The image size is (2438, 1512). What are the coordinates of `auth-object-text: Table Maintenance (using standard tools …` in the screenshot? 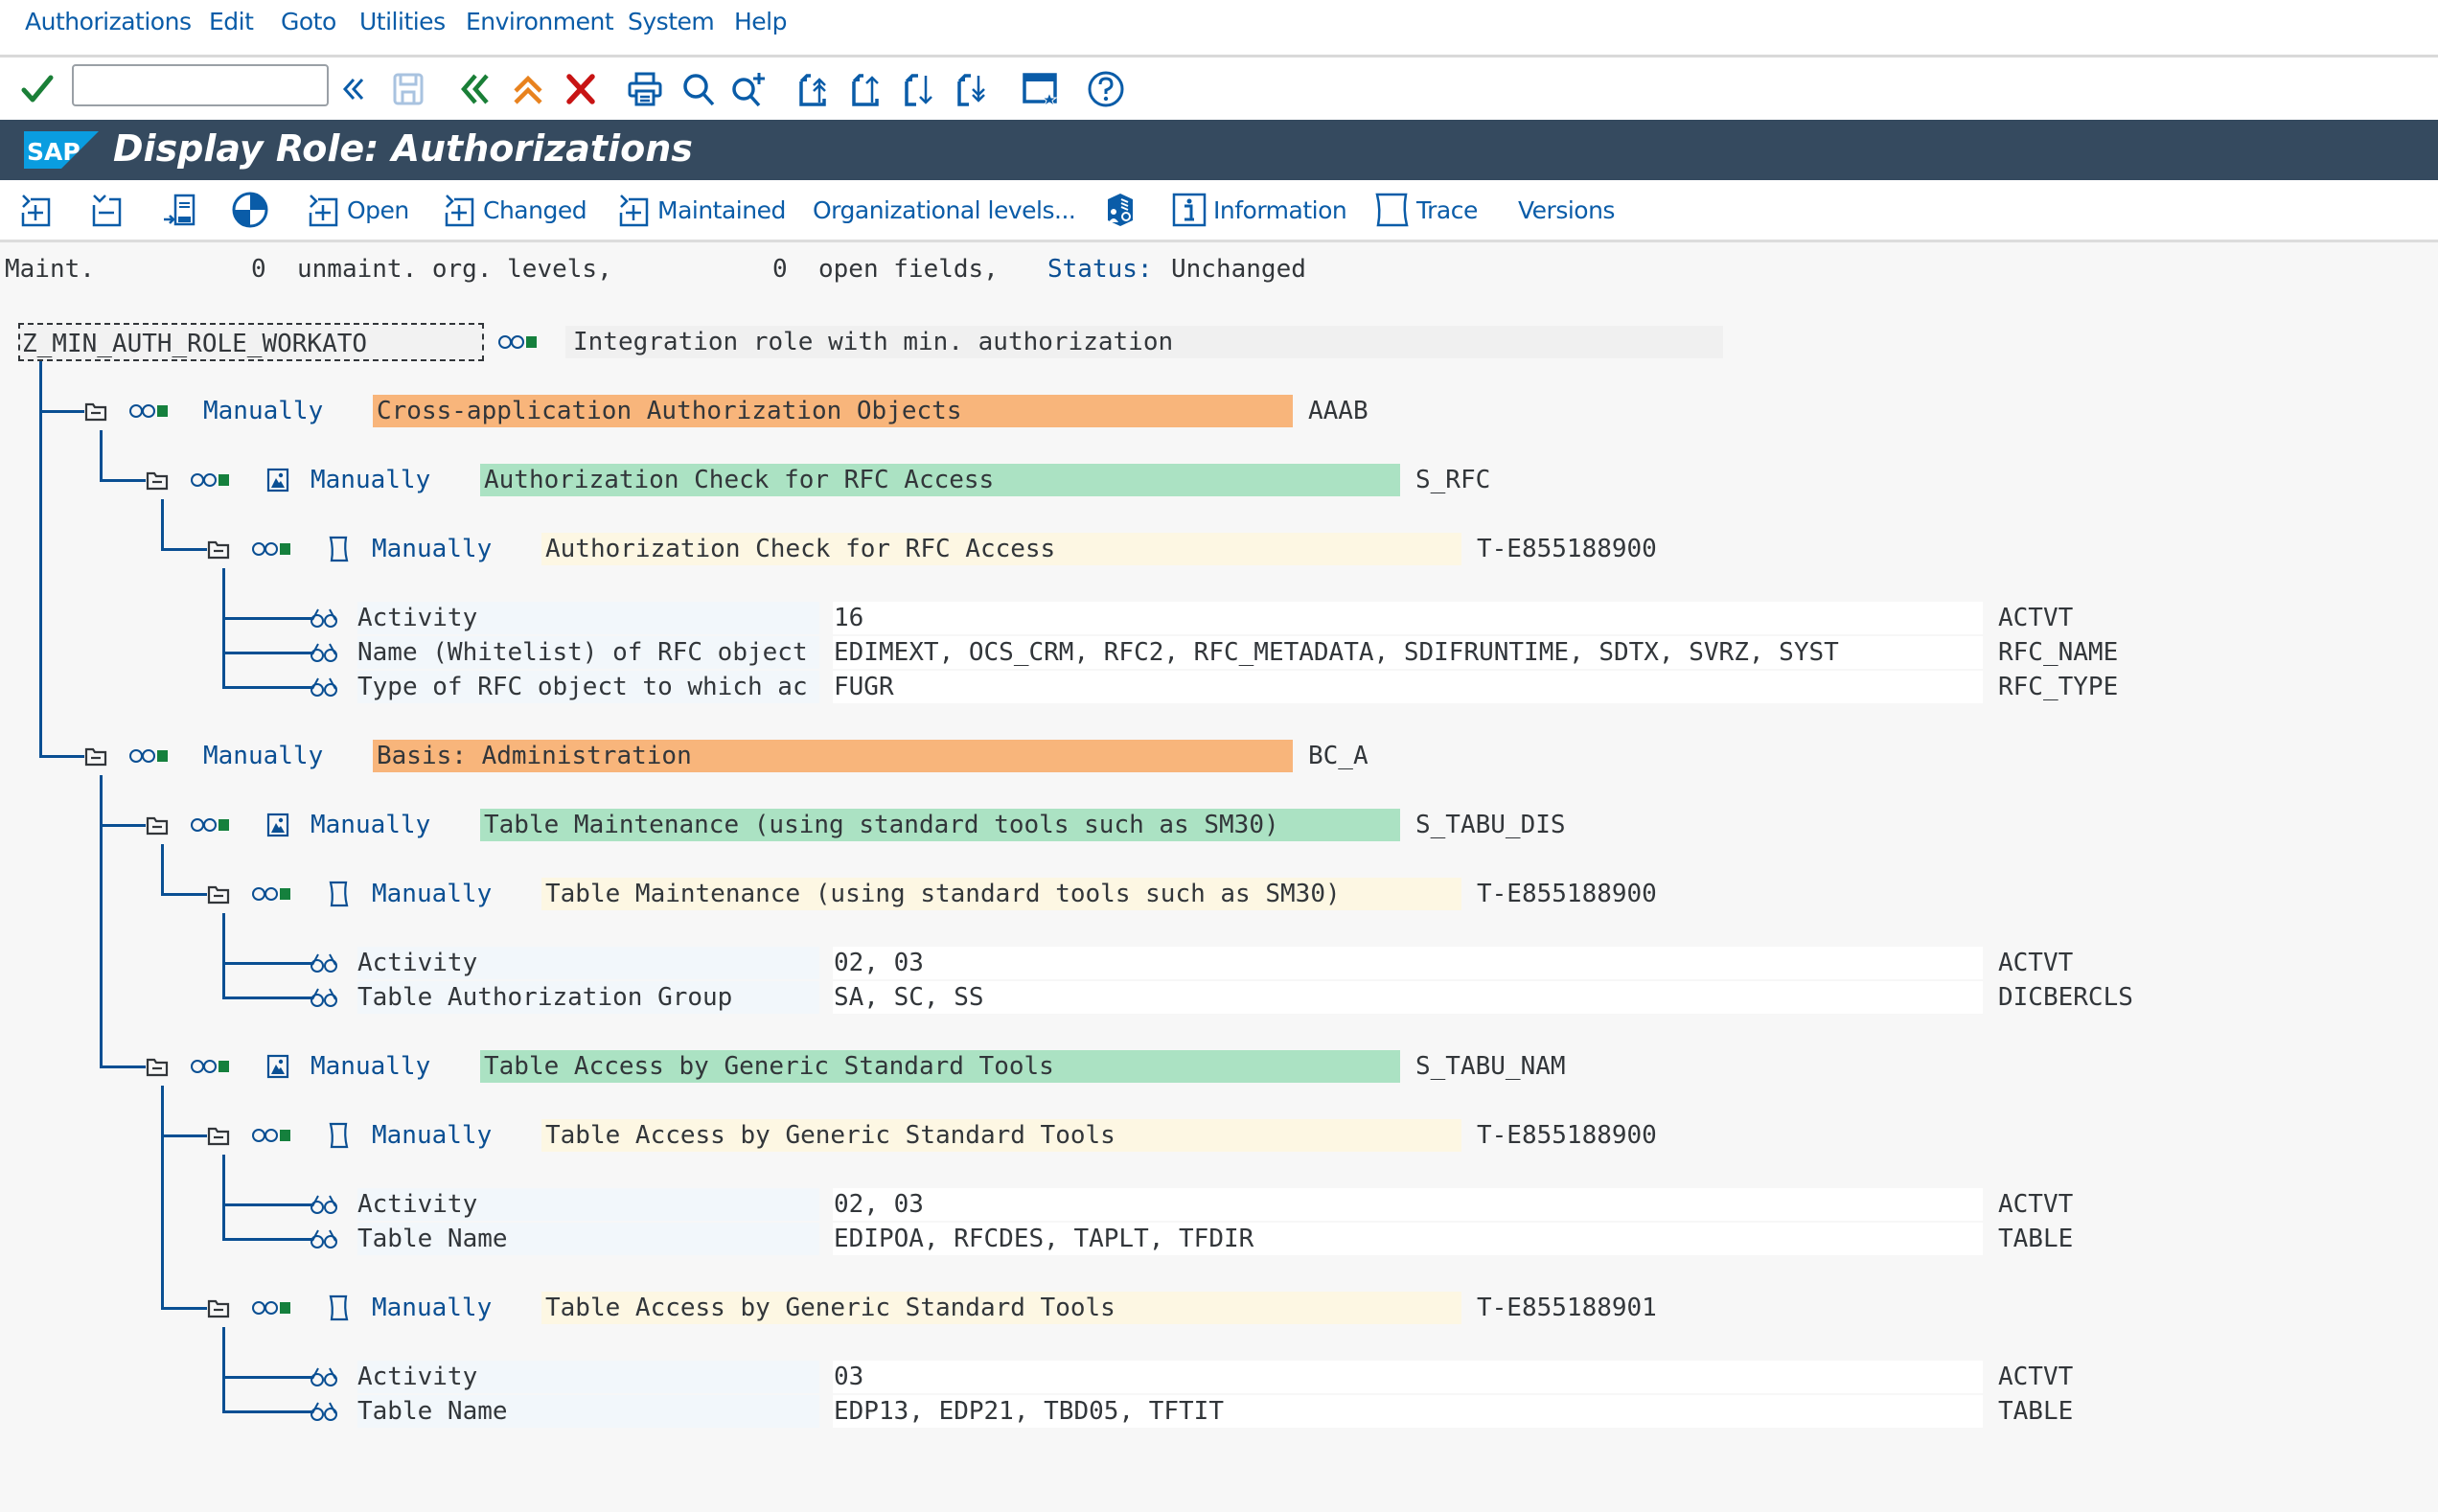 It's located at (940, 825).